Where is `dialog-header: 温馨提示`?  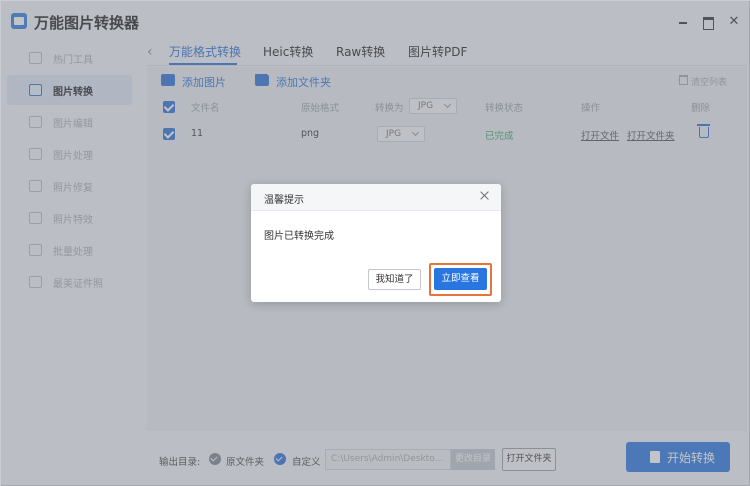
dialog-header: 温馨提示 is located at coordinates (376, 197).